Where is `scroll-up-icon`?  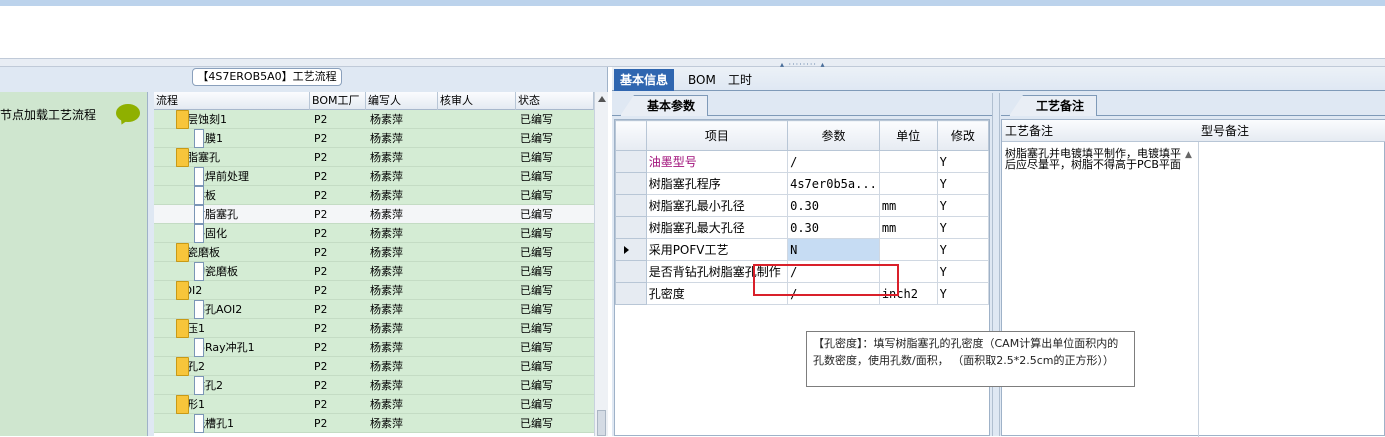 scroll-up-icon is located at coordinates (602, 99).